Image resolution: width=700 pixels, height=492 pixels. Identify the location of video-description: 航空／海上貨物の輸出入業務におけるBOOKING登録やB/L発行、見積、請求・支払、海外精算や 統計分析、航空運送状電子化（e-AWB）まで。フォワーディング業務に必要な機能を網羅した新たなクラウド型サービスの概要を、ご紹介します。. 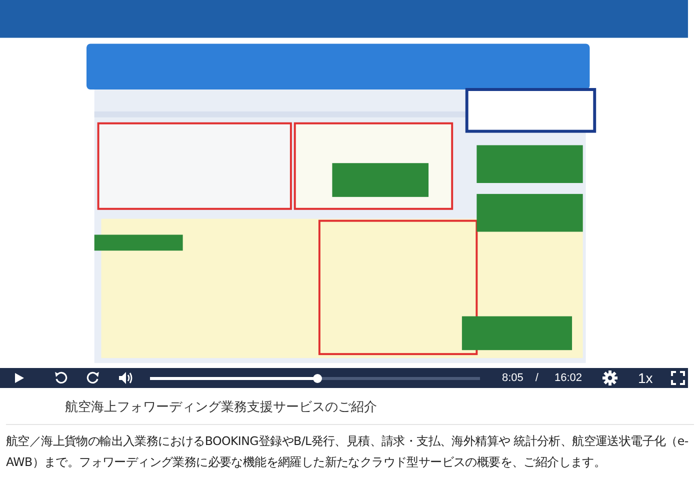
(348, 452).